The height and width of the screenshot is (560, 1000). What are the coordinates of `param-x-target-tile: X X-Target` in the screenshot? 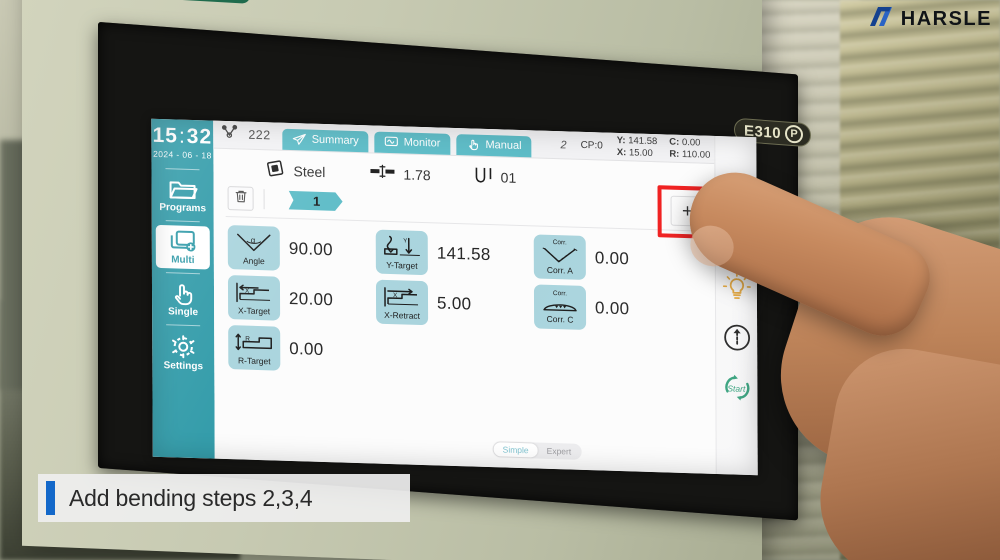 It's located at (254, 298).